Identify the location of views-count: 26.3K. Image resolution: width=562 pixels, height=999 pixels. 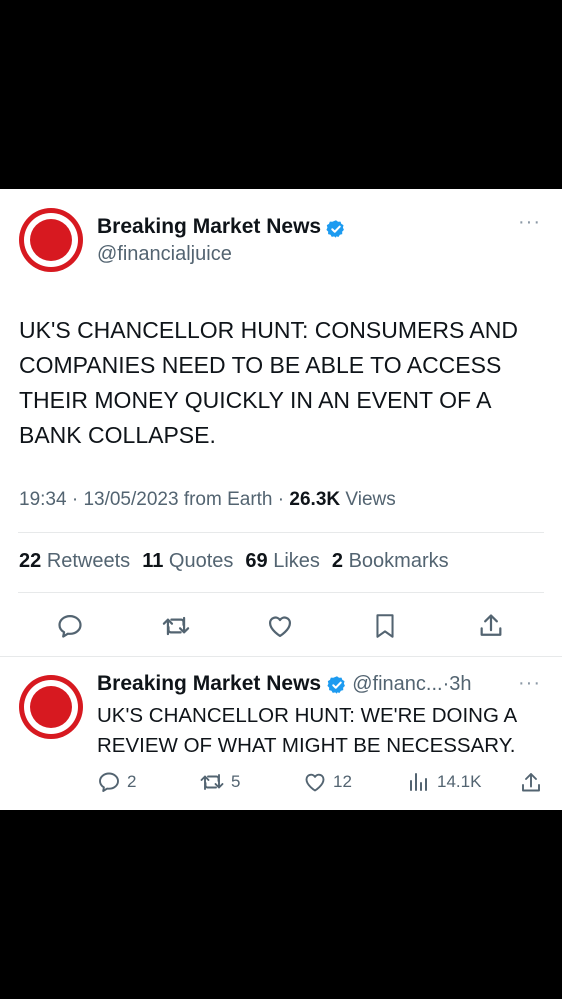
(315, 499).